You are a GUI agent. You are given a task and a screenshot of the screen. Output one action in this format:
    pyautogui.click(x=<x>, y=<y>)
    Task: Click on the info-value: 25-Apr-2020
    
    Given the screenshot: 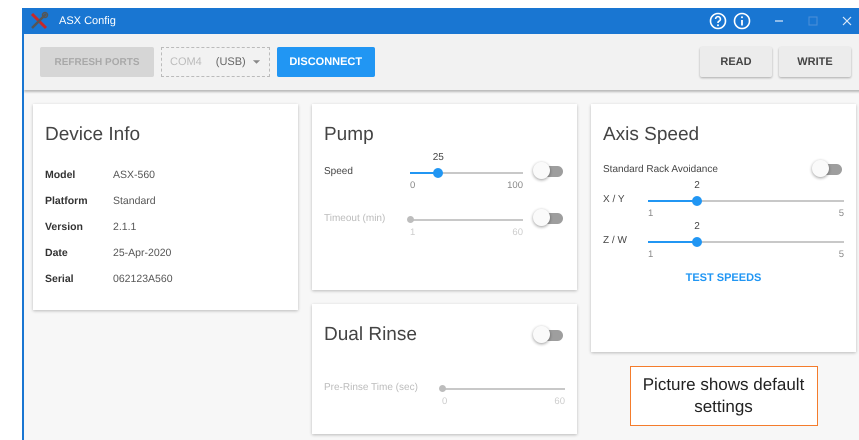 What is the action you would take?
    pyautogui.click(x=142, y=253)
    